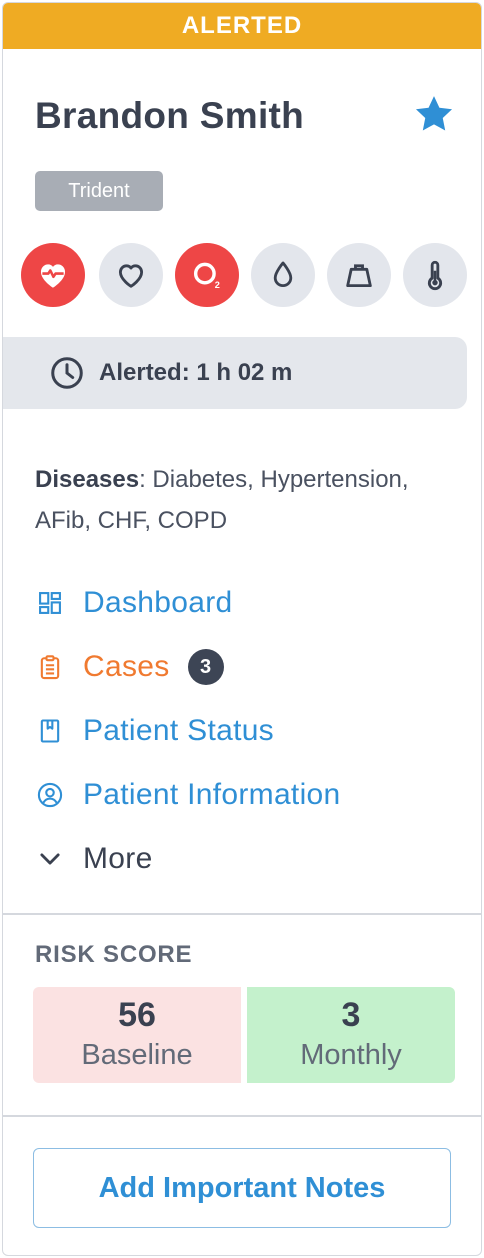 The height and width of the screenshot is (1258, 484). What do you see at coordinates (212, 794) in the screenshot?
I see `patient-information-label: Patient Information` at bounding box center [212, 794].